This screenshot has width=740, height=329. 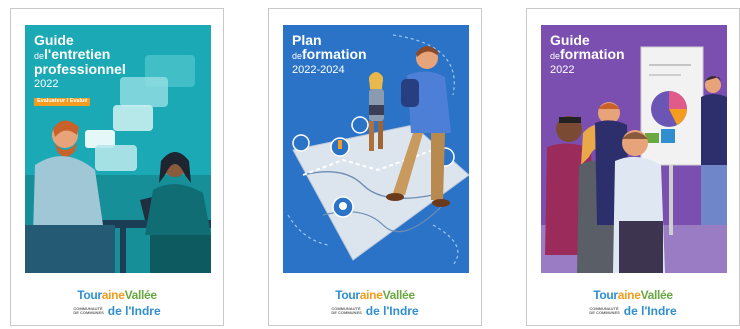 I want to click on cover-title-block: Plan deformation 2022-2024, so click(x=329, y=54).